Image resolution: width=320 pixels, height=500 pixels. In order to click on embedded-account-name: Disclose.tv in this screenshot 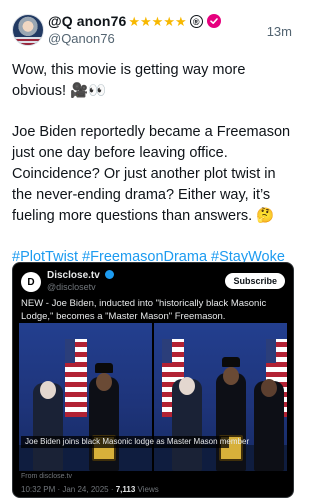, I will do `click(80, 275)`.